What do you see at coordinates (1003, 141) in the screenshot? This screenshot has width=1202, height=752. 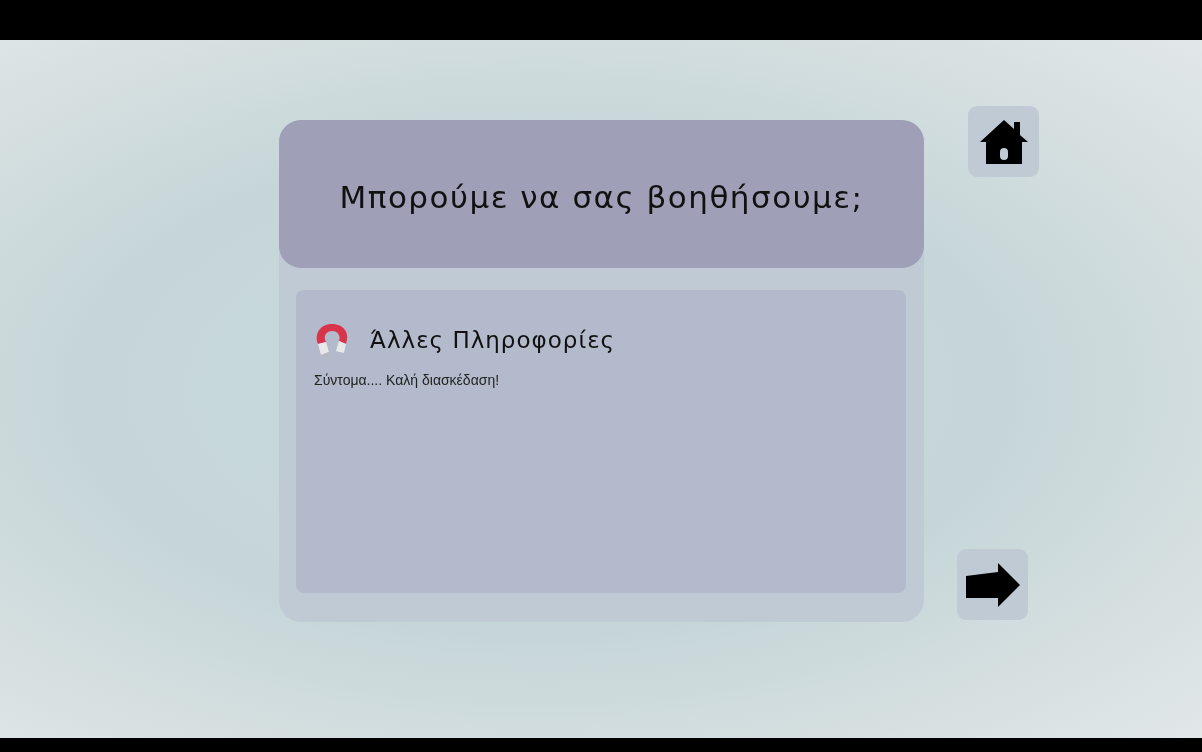 I see `home-button` at bounding box center [1003, 141].